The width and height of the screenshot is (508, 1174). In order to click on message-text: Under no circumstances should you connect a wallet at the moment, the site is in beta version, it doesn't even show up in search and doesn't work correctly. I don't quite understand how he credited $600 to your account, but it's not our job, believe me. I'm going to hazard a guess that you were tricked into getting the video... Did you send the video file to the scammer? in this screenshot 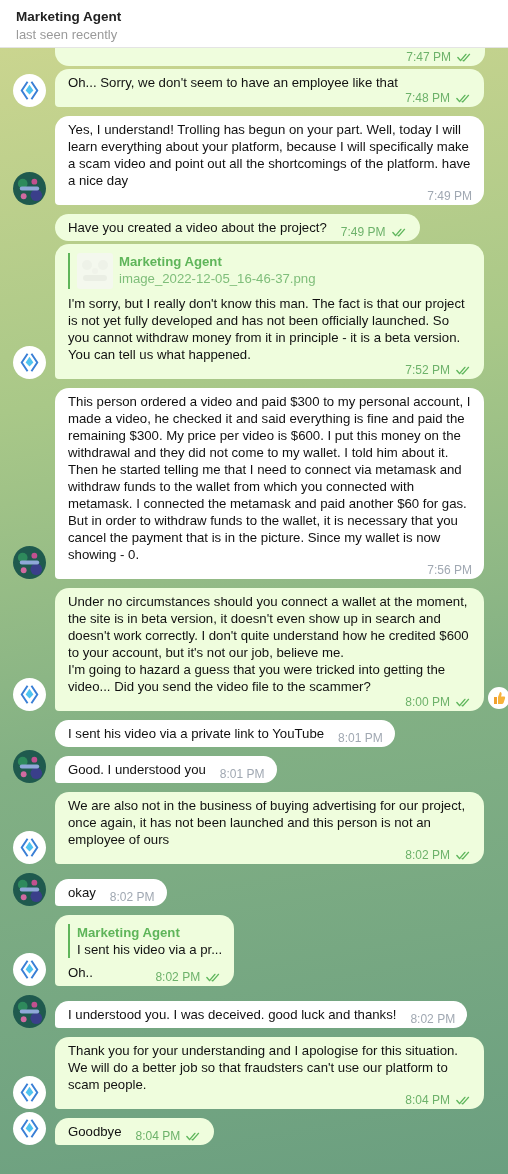, I will do `click(269, 644)`.